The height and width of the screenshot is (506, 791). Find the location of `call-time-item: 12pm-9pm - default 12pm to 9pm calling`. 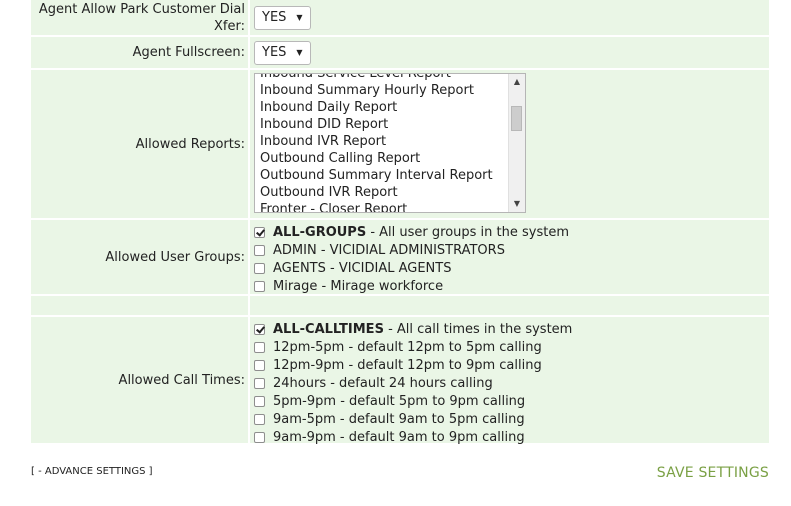

call-time-item: 12pm-9pm - default 12pm to 9pm calling is located at coordinates (413, 365).